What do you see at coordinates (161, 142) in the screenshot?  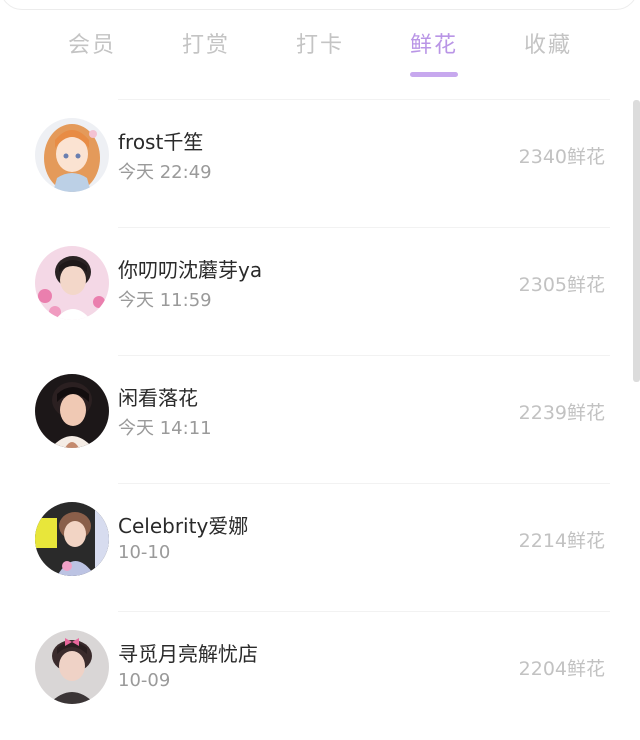 I see `user-name: frost千笙` at bounding box center [161, 142].